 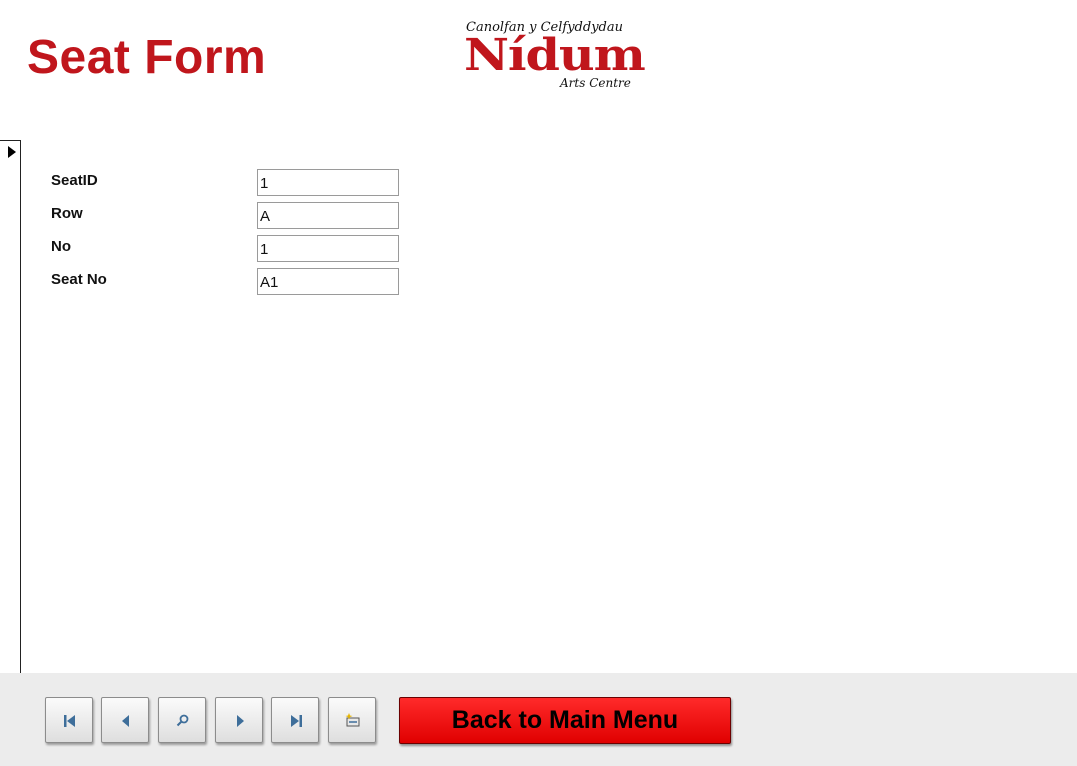 I want to click on next-record-icon, so click(x=240, y=721).